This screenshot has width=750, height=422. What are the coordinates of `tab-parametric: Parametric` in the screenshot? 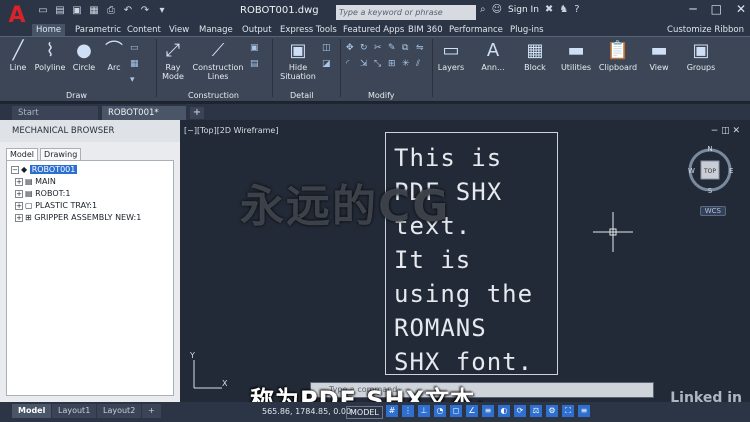 It's located at (98, 30).